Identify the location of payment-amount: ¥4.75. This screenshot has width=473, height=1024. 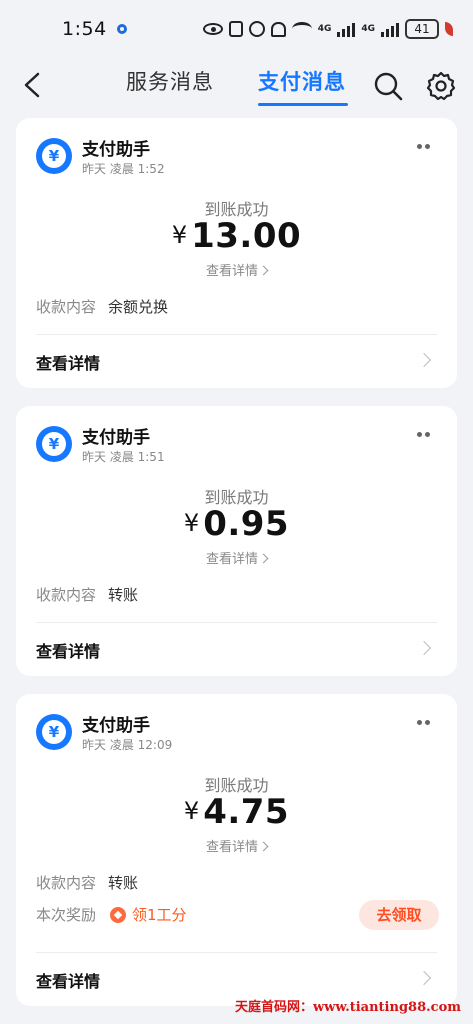
(236, 812).